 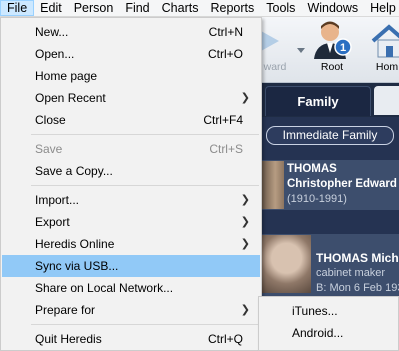 What do you see at coordinates (131, 244) in the screenshot?
I see `menu-item-heredis-online: Heredis Online ❯` at bounding box center [131, 244].